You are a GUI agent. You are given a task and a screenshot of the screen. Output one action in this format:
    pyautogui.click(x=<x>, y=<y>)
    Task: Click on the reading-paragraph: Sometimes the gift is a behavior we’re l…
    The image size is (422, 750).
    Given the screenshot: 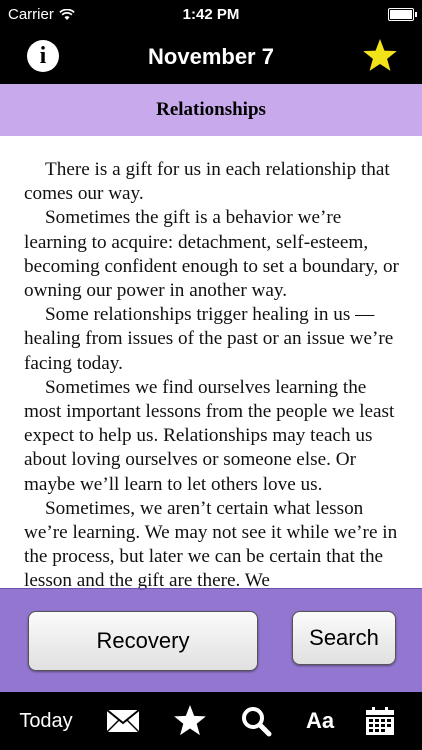 What is the action you would take?
    pyautogui.click(x=211, y=254)
    